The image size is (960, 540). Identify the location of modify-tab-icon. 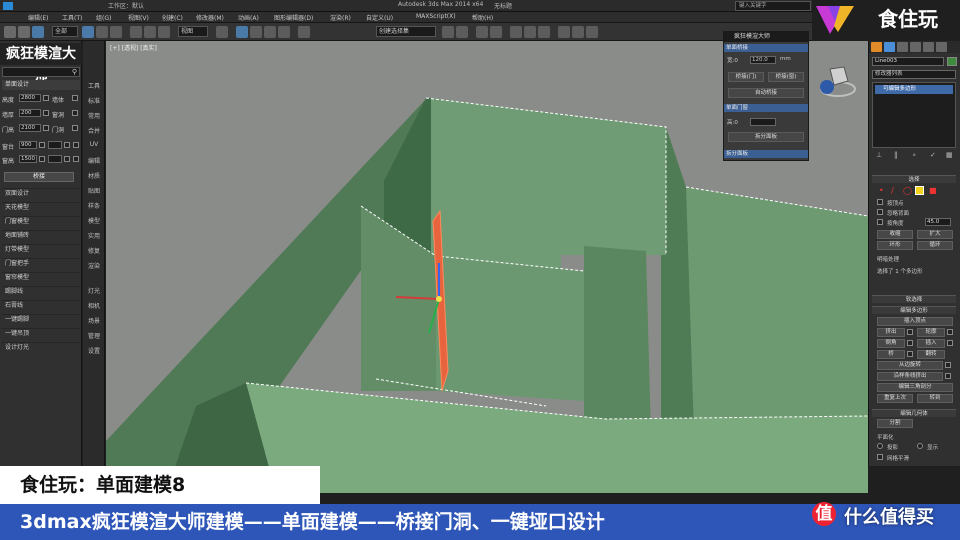
(889, 47).